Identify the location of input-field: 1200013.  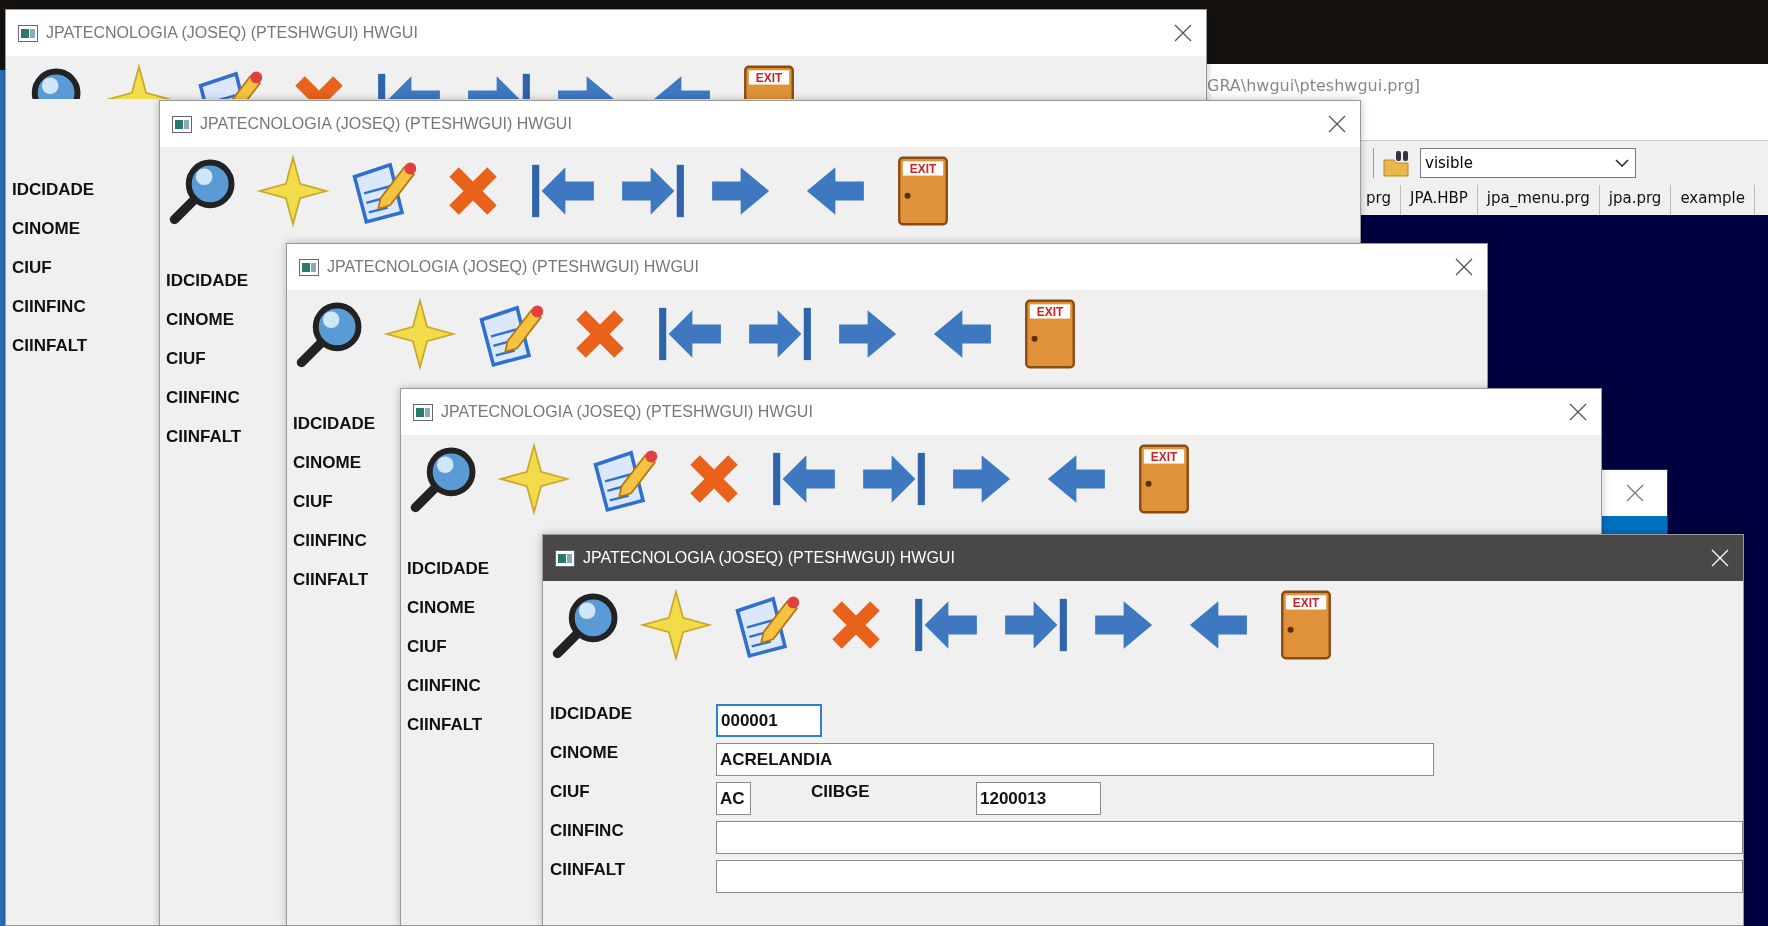
(1038, 798).